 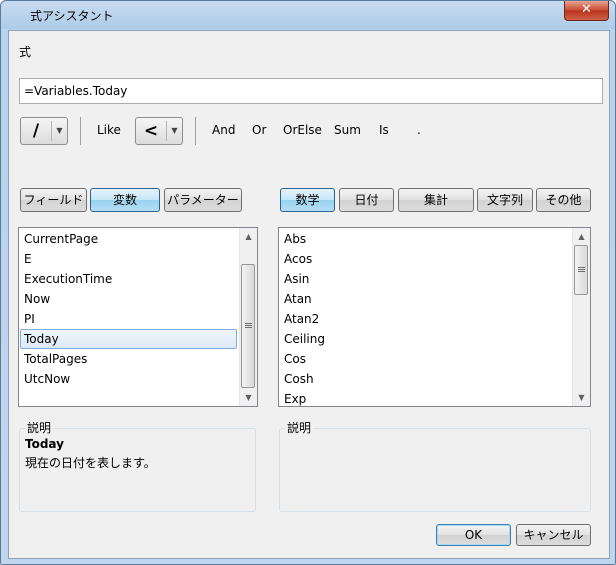 I want to click on list-item: CurrentPage, so click(x=129, y=239).